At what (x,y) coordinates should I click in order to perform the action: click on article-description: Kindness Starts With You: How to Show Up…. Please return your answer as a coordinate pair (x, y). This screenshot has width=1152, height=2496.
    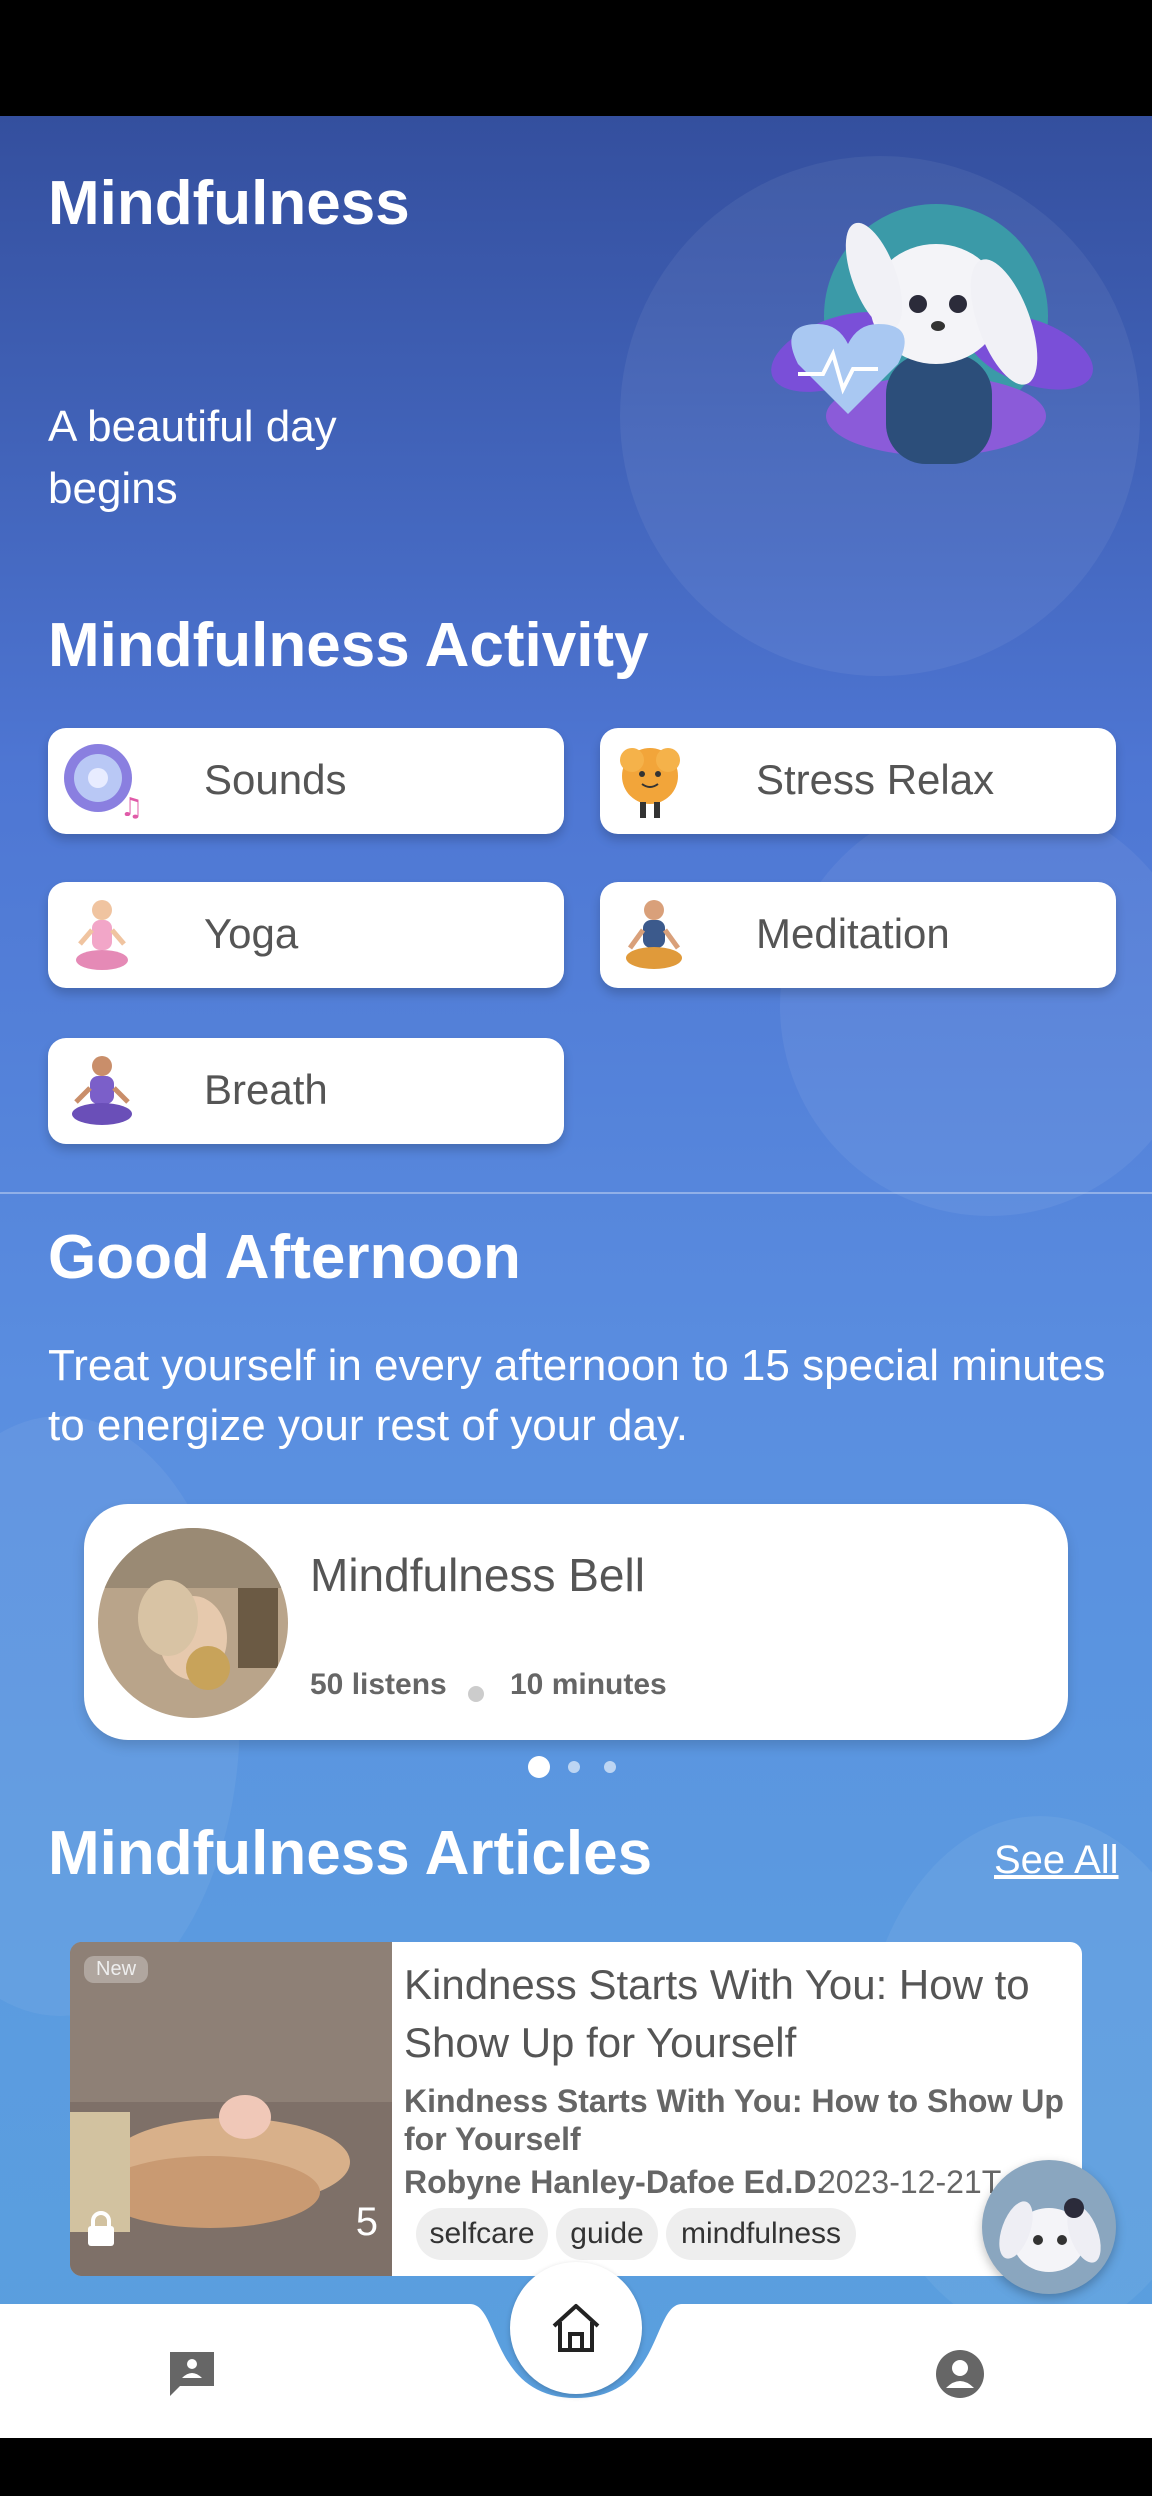
    Looking at the image, I should click on (734, 2120).